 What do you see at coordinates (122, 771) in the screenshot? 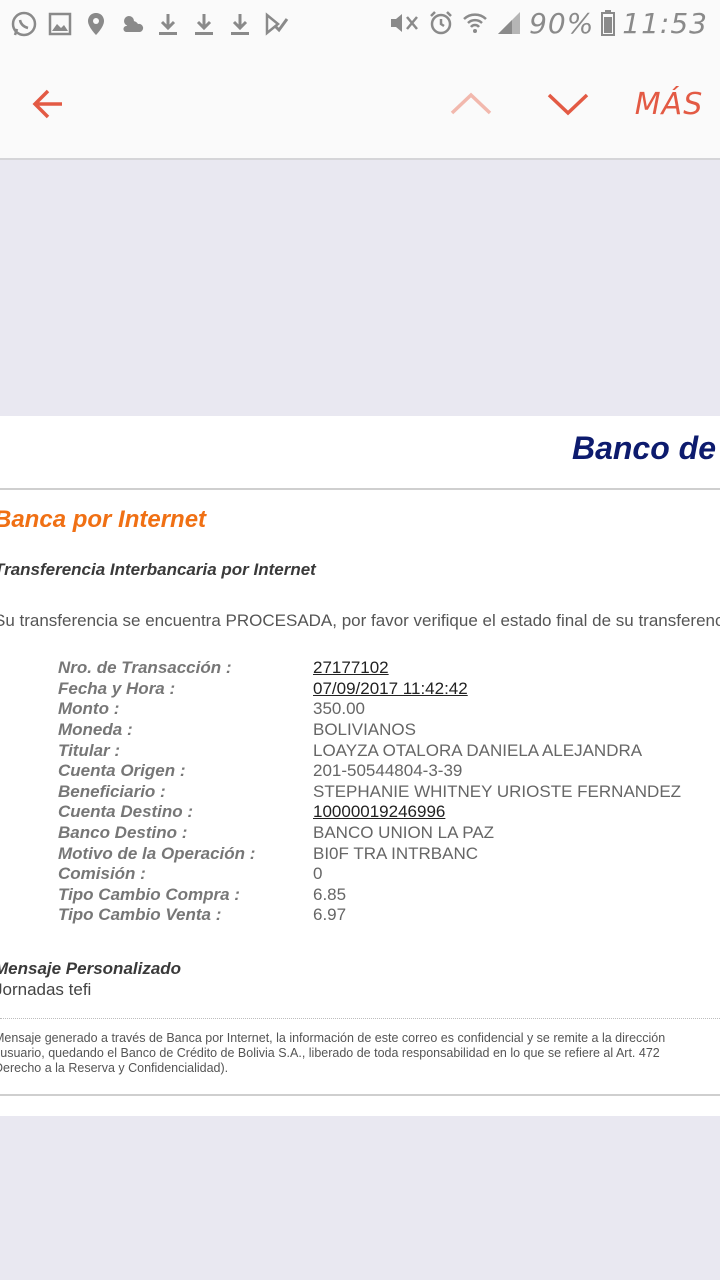
I see `detail-label: Cuenta Origen :` at bounding box center [122, 771].